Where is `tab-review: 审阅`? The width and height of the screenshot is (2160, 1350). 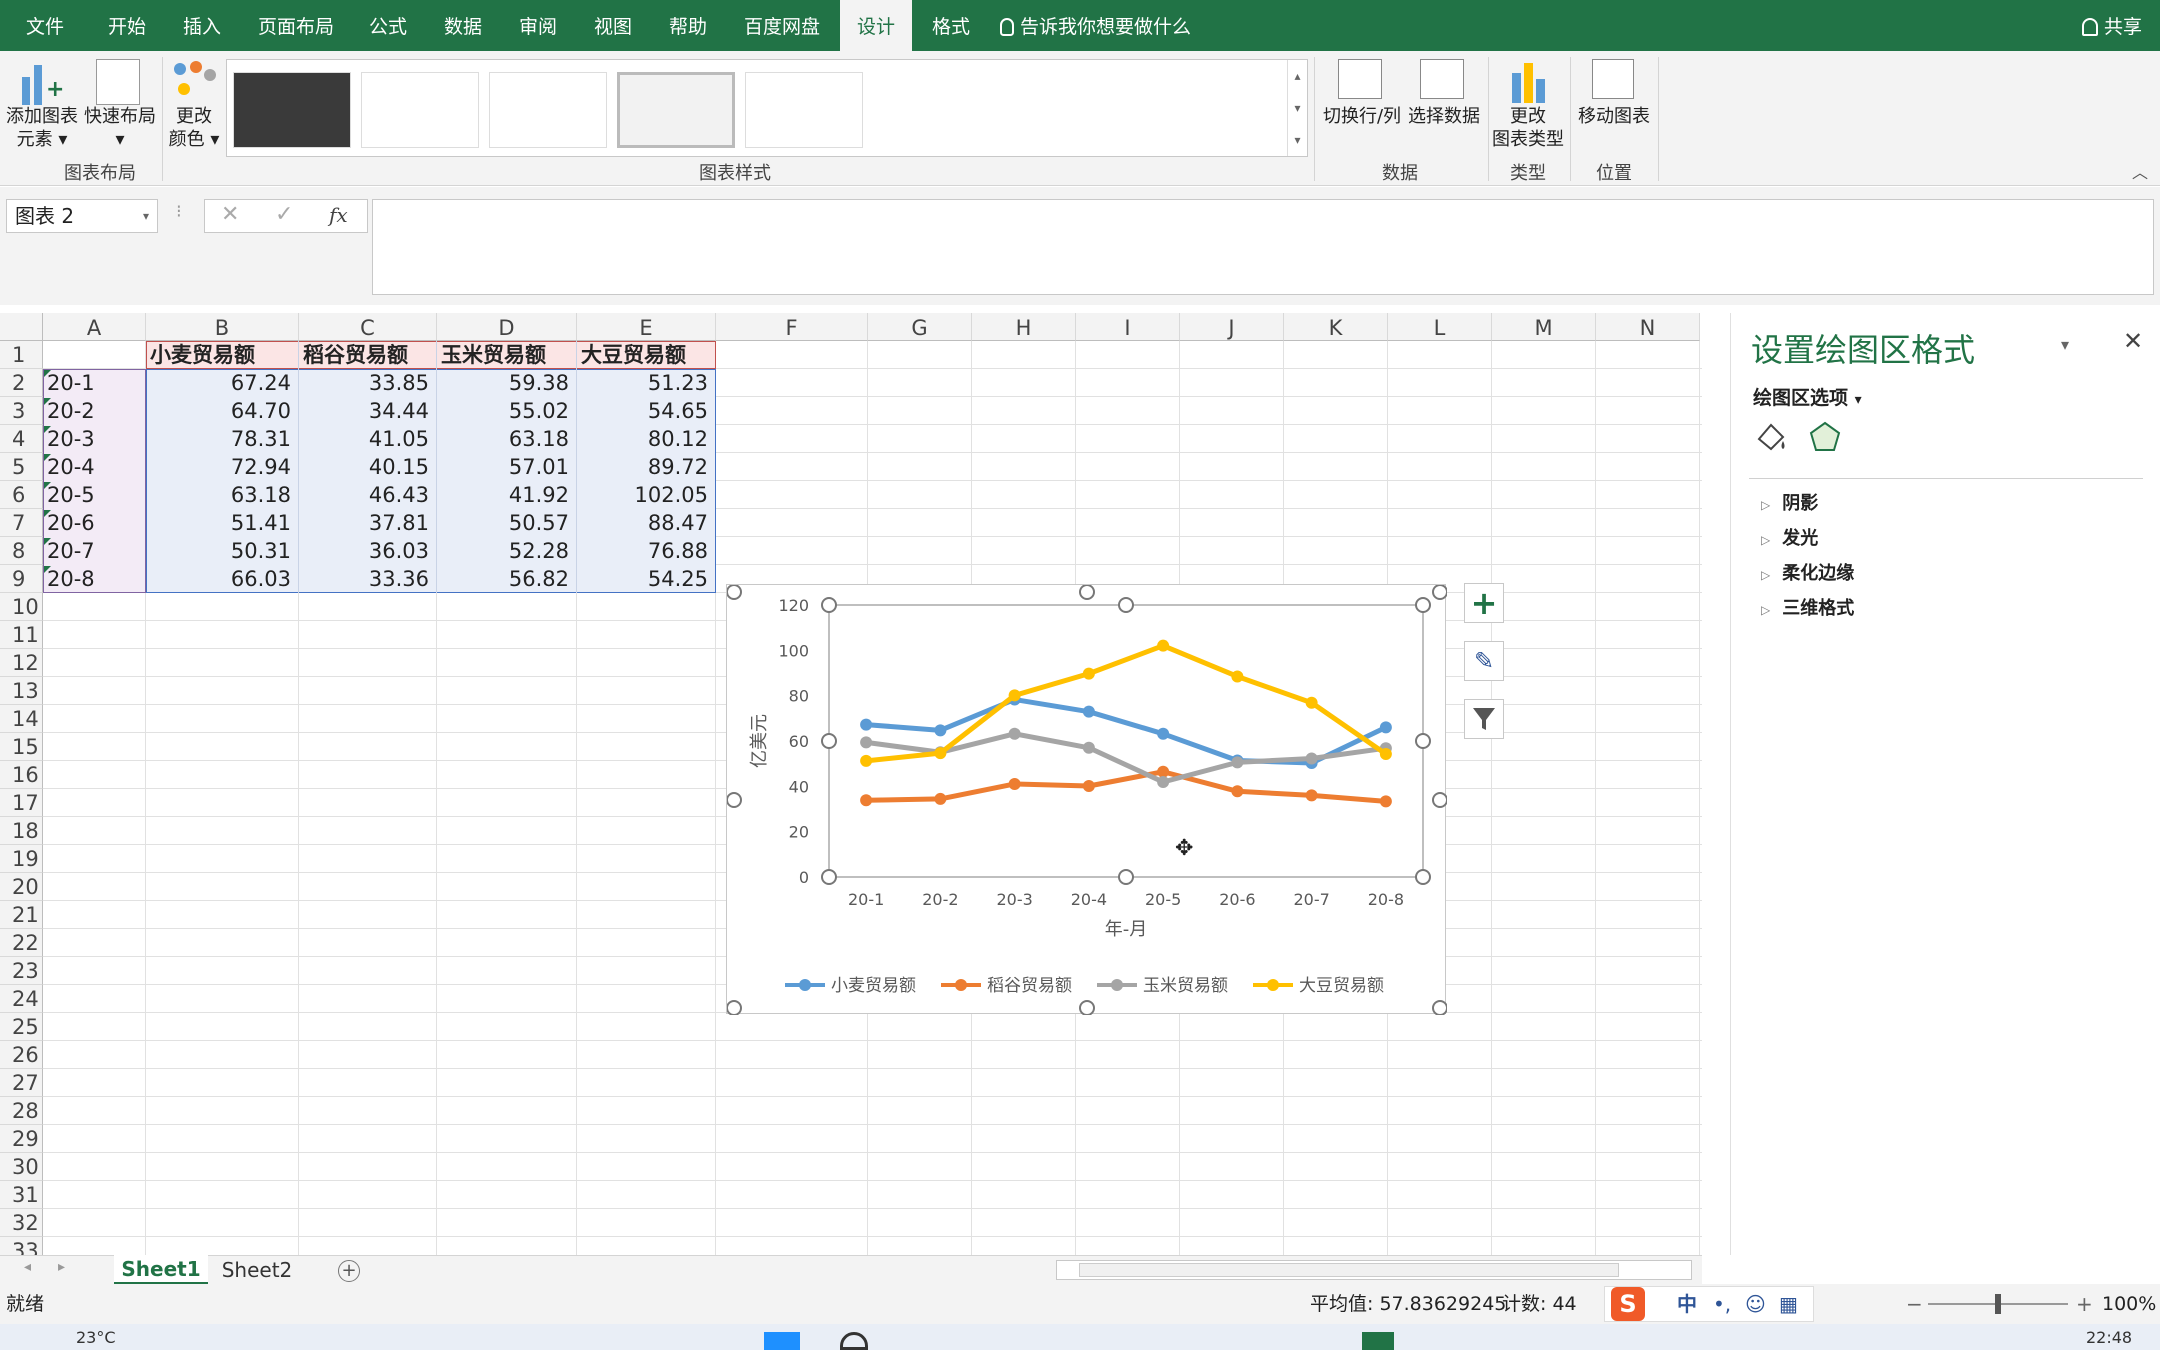 tab-review: 审阅 is located at coordinates (538, 25).